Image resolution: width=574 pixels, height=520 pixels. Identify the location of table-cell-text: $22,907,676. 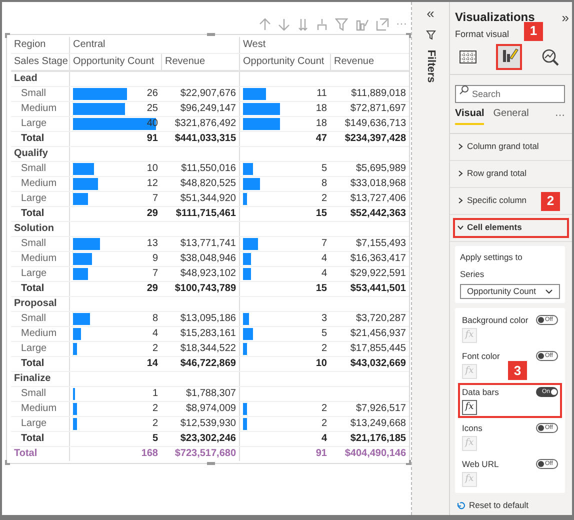
(208, 94).